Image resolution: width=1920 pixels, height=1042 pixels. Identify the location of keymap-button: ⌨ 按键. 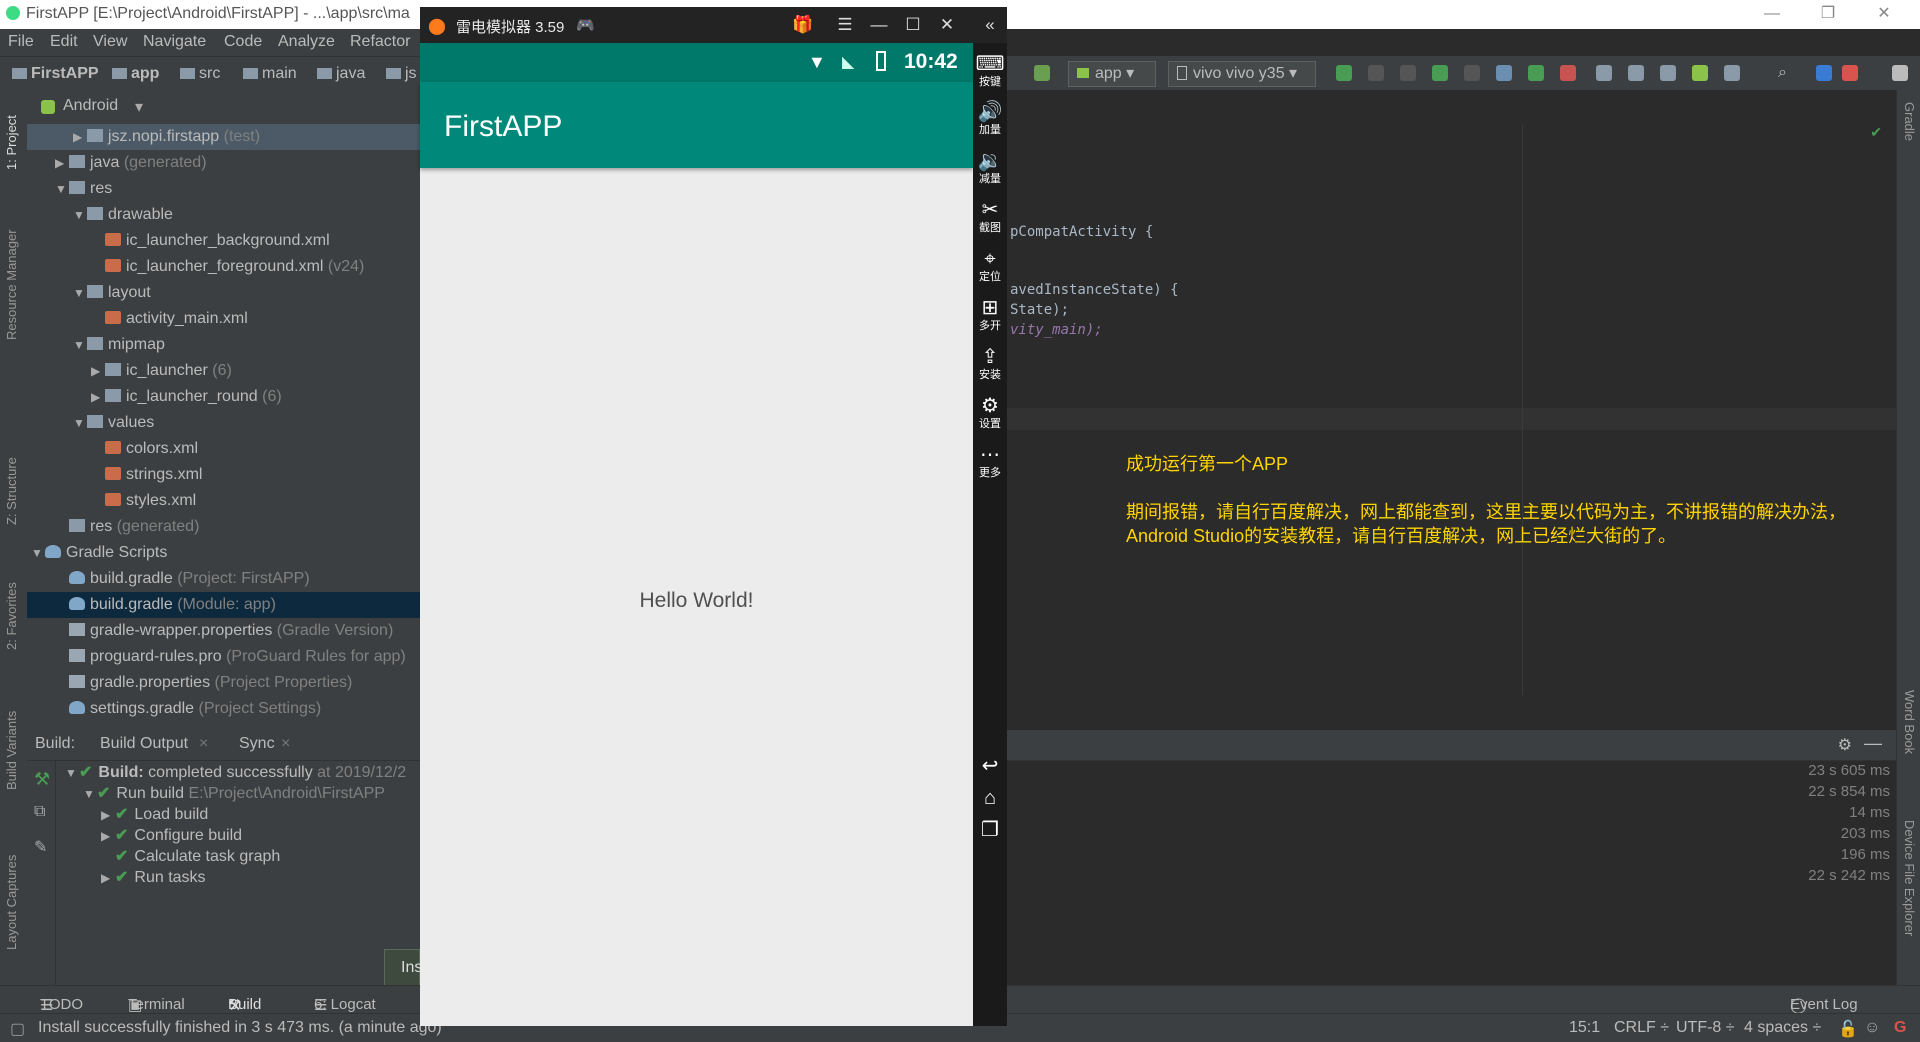
(990, 71).